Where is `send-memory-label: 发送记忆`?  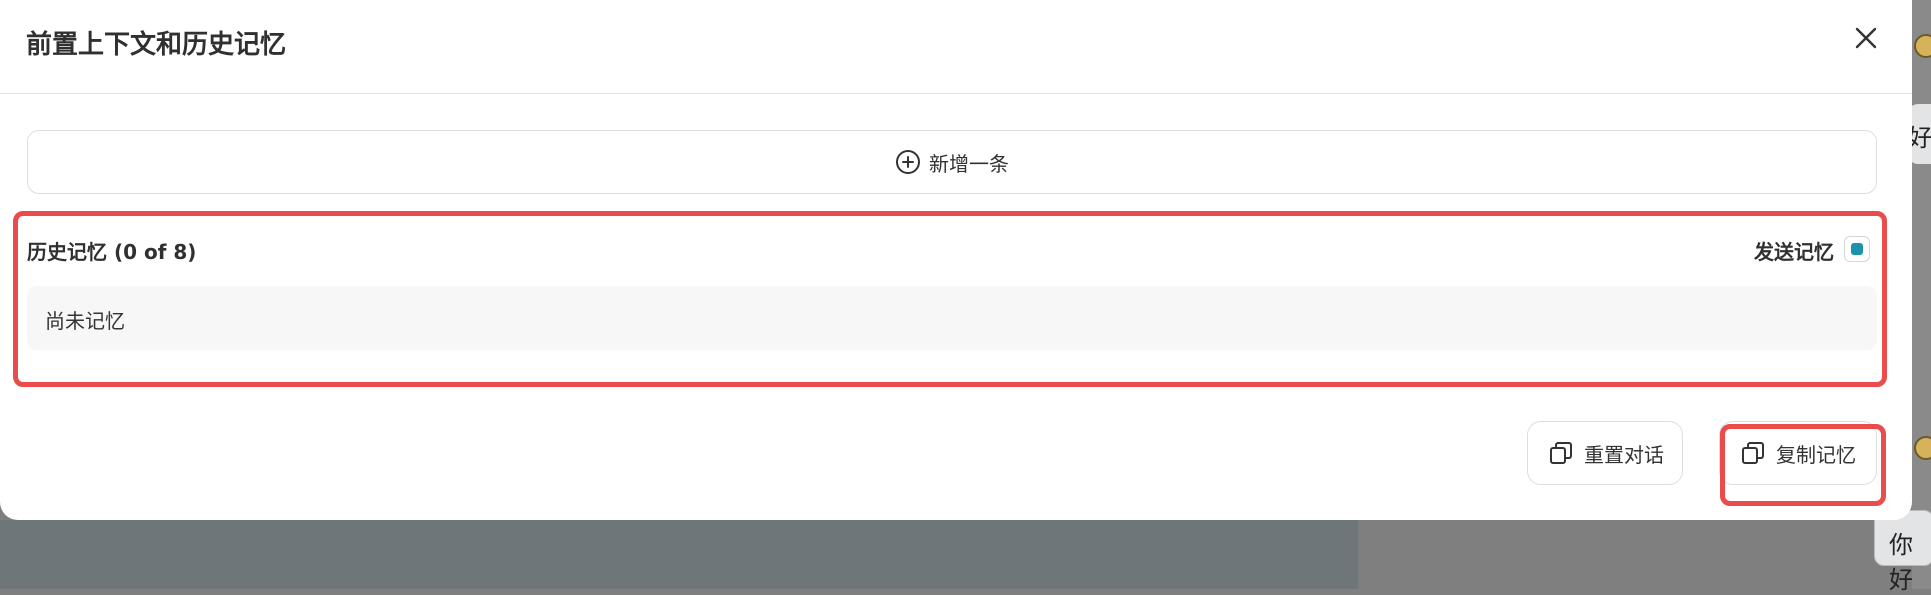
send-memory-label: 发送记忆 is located at coordinates (1794, 252).